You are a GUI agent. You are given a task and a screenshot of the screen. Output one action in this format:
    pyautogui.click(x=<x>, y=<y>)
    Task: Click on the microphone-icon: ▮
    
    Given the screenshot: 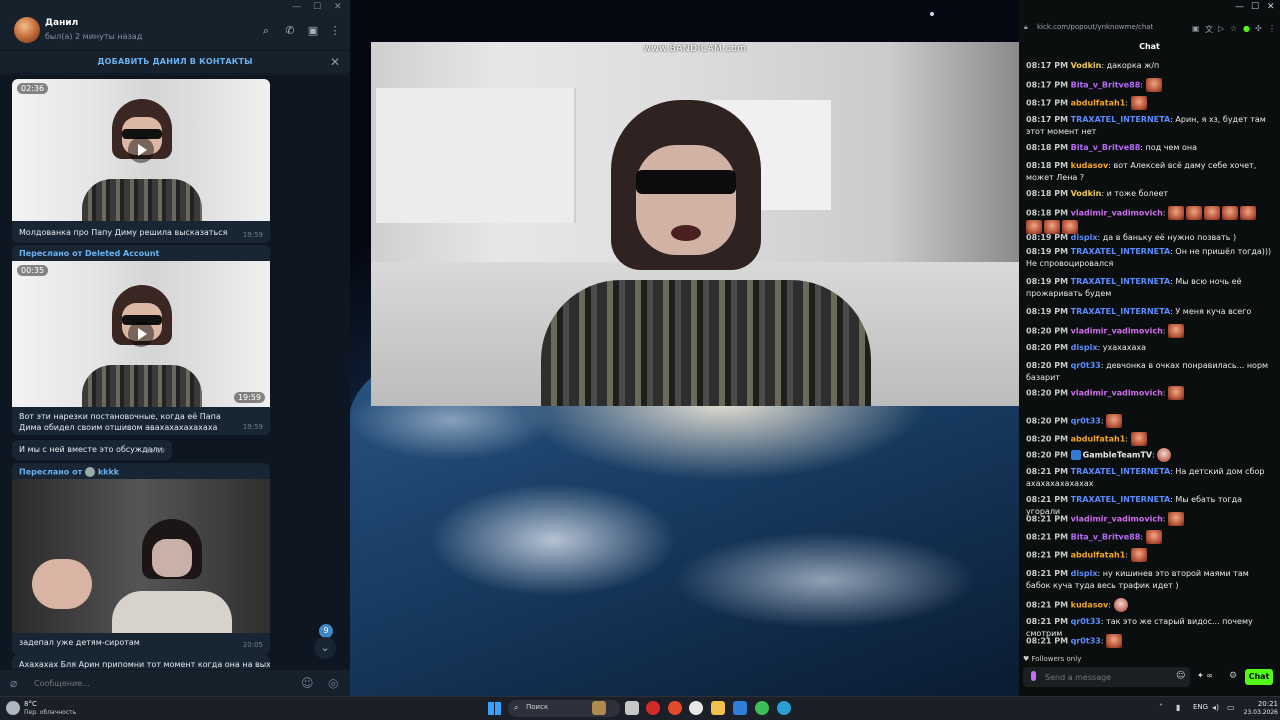 What is the action you would take?
    pyautogui.click(x=1178, y=707)
    